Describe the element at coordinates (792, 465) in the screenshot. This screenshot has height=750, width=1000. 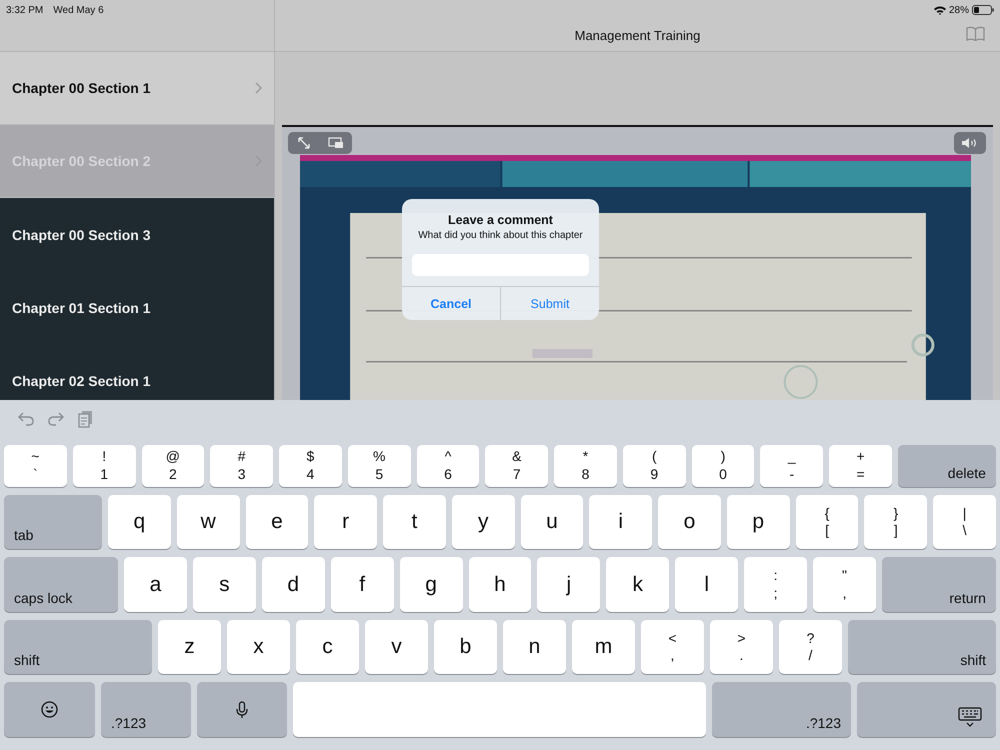
I see `key: _ -` at that location.